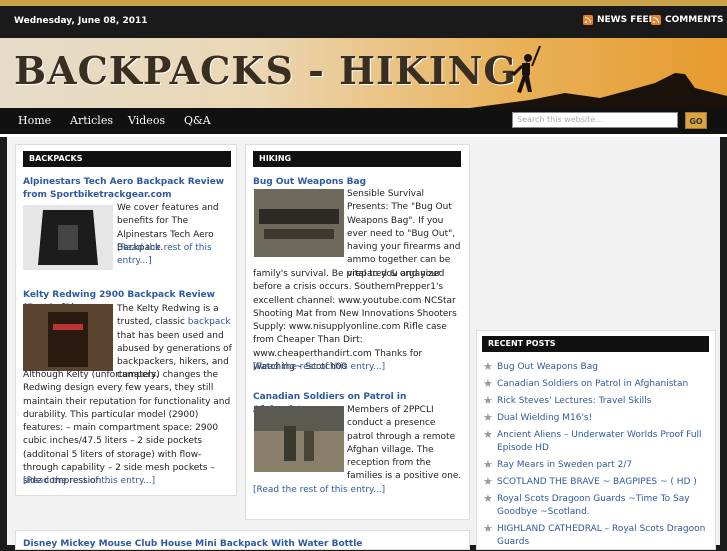 The width and height of the screenshot is (727, 551). Describe the element at coordinates (357, 159) in the screenshot. I see `hiking-heading: HIKING` at that location.